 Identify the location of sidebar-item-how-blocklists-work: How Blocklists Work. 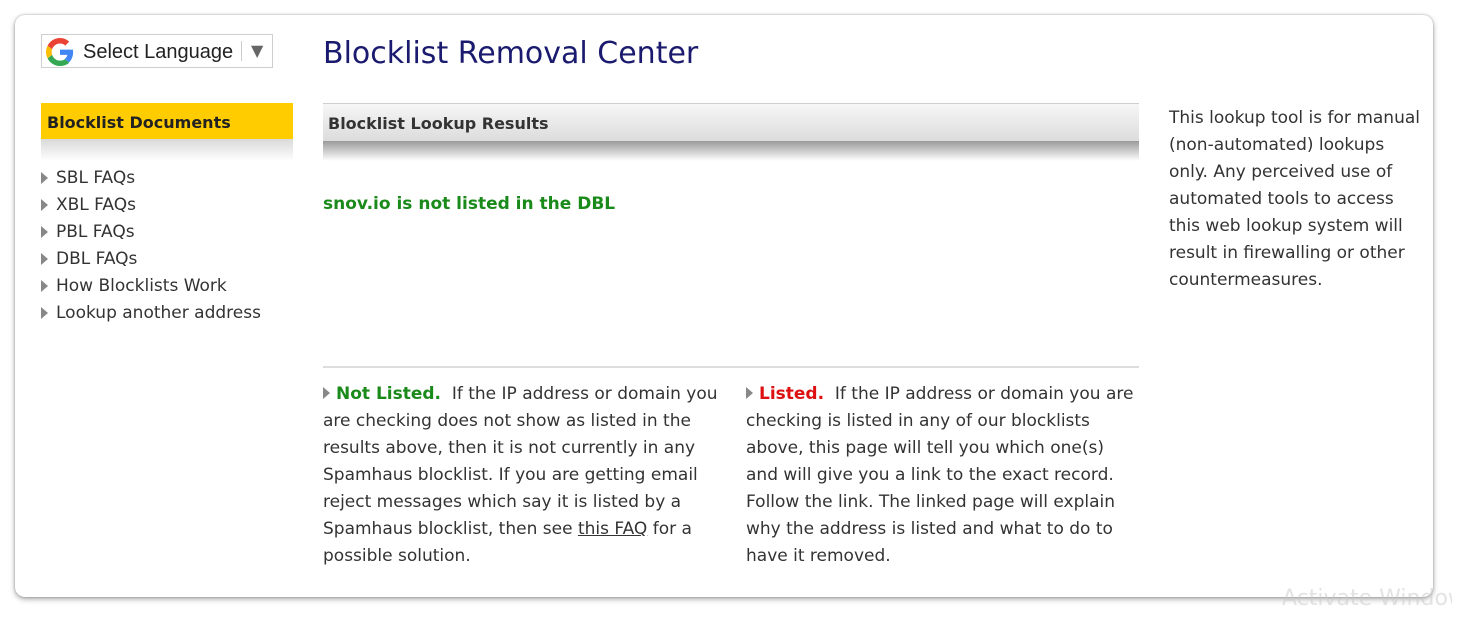
(151, 285).